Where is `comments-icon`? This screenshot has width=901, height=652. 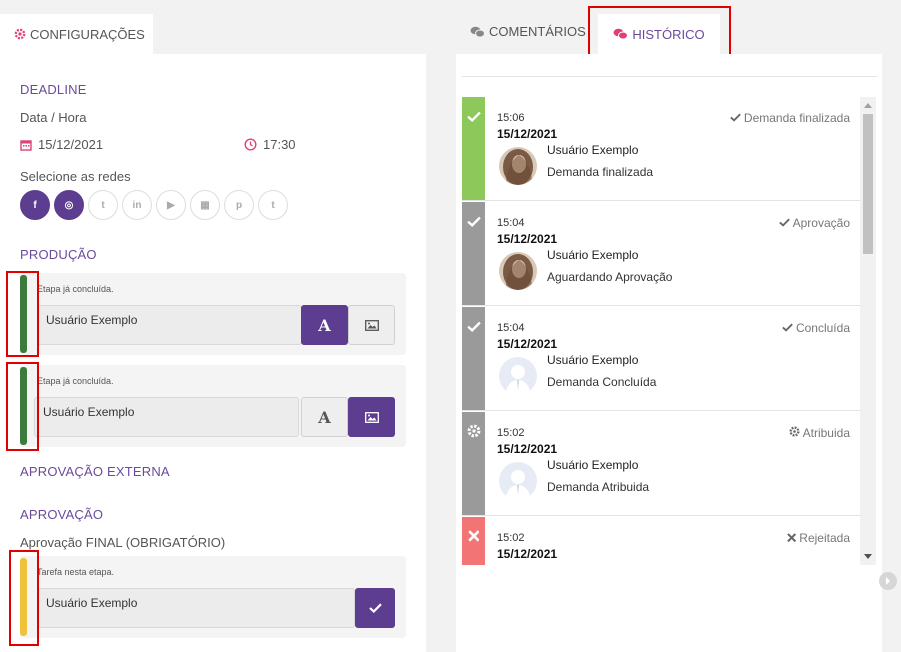
comments-icon is located at coordinates (477, 31).